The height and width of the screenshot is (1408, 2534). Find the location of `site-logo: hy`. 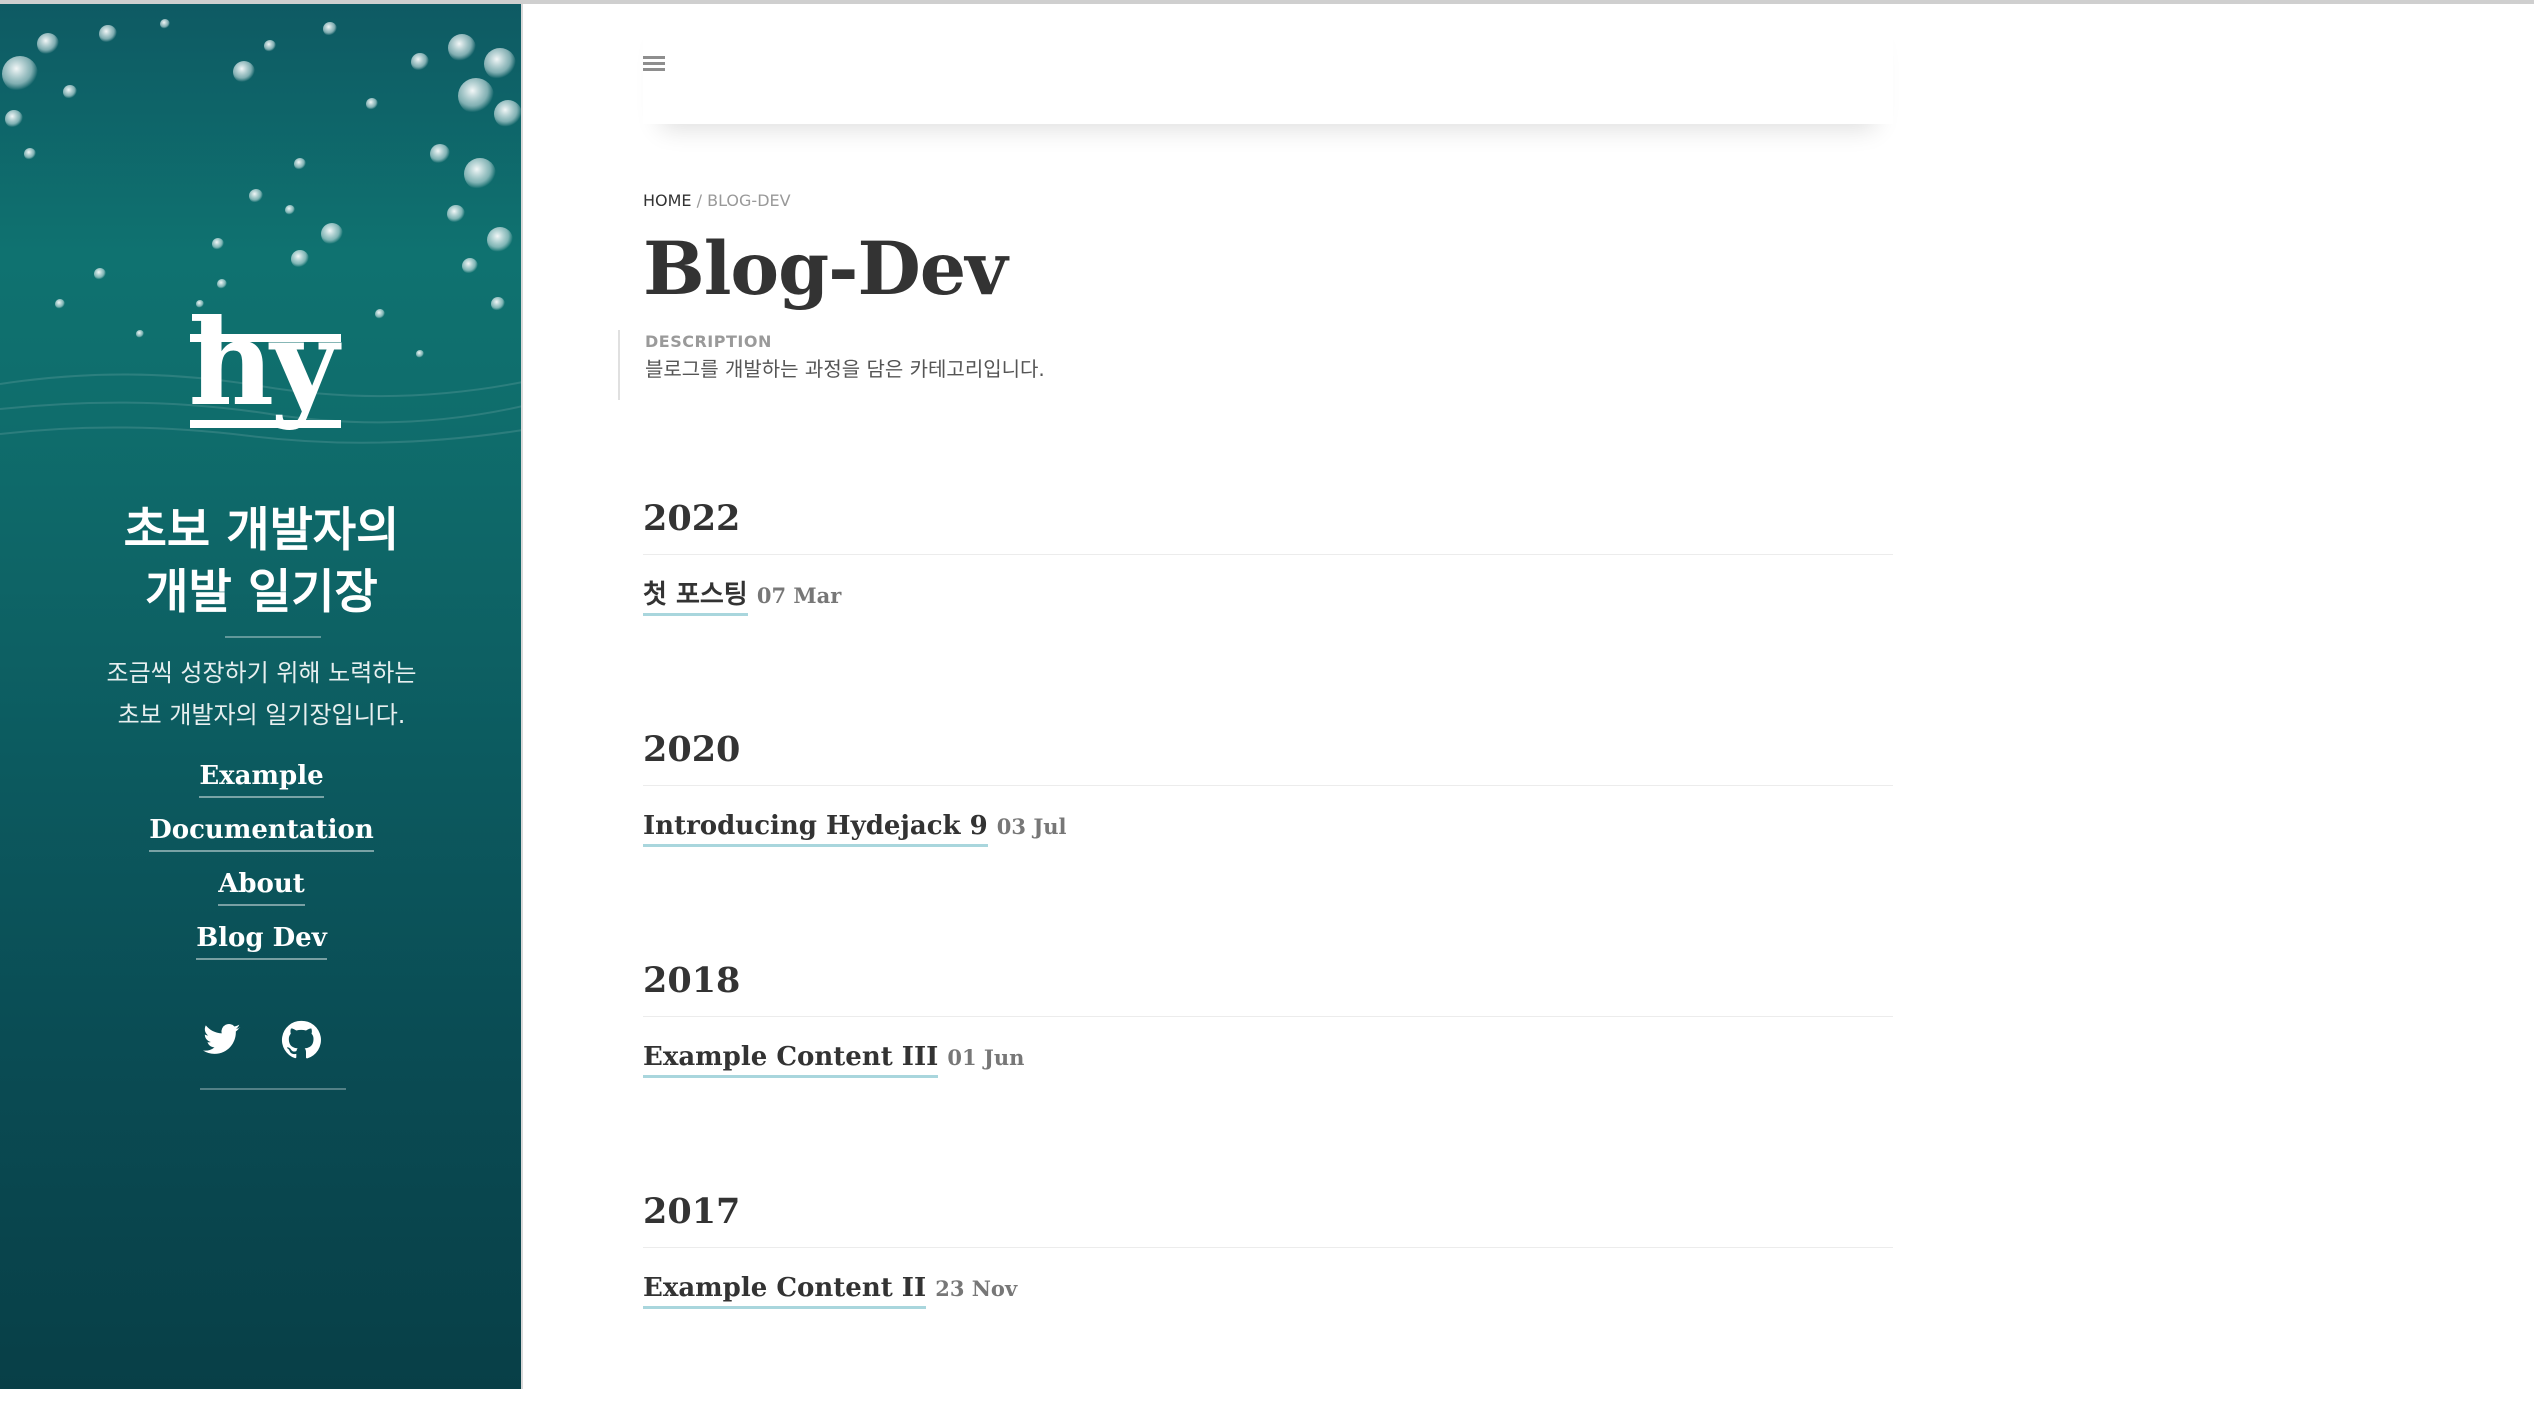

site-logo: hy is located at coordinates (261, 366).